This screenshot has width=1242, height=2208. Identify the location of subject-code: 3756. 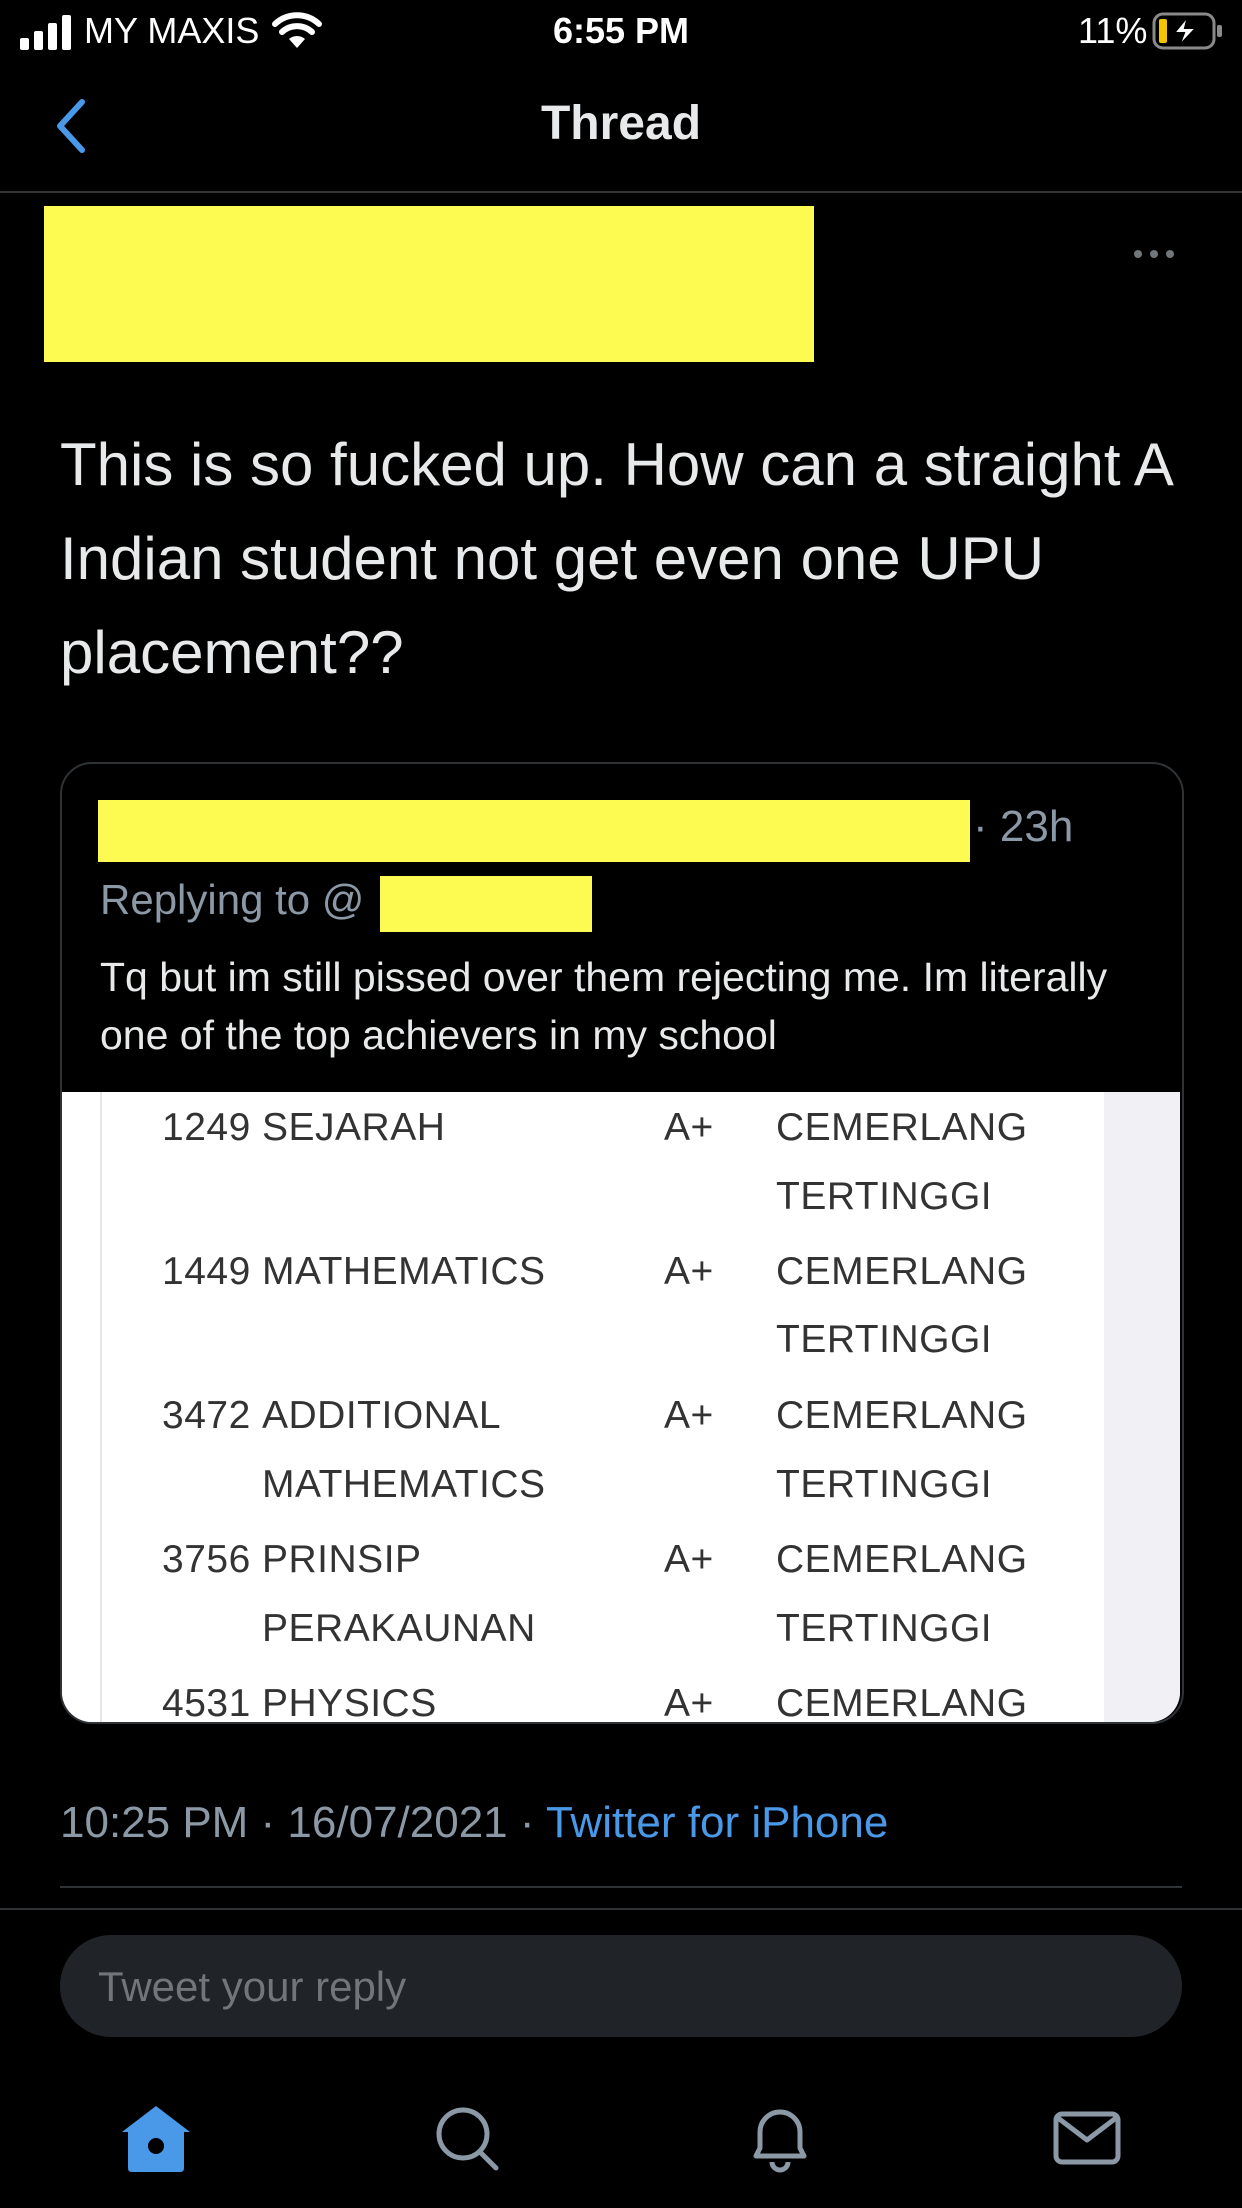
(206, 1559).